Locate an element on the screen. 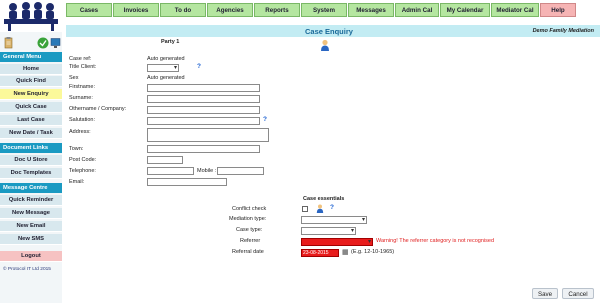 The width and height of the screenshot is (600, 303). sidebar-item-new-sms: New SMS is located at coordinates (31, 239).